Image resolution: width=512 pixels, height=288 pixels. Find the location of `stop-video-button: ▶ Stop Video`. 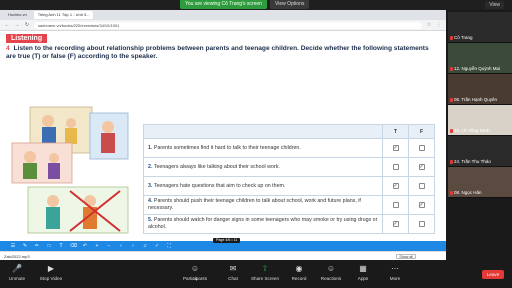

stop-video-button: ▶ Stop Video is located at coordinates (51, 272).